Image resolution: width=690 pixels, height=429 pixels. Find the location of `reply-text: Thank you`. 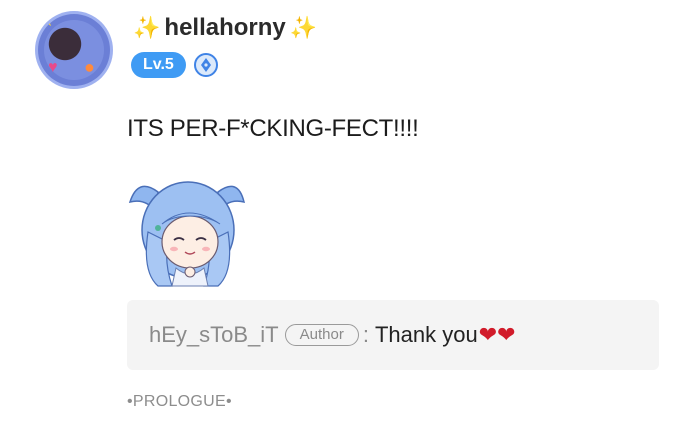

reply-text: Thank you is located at coordinates (426, 334).